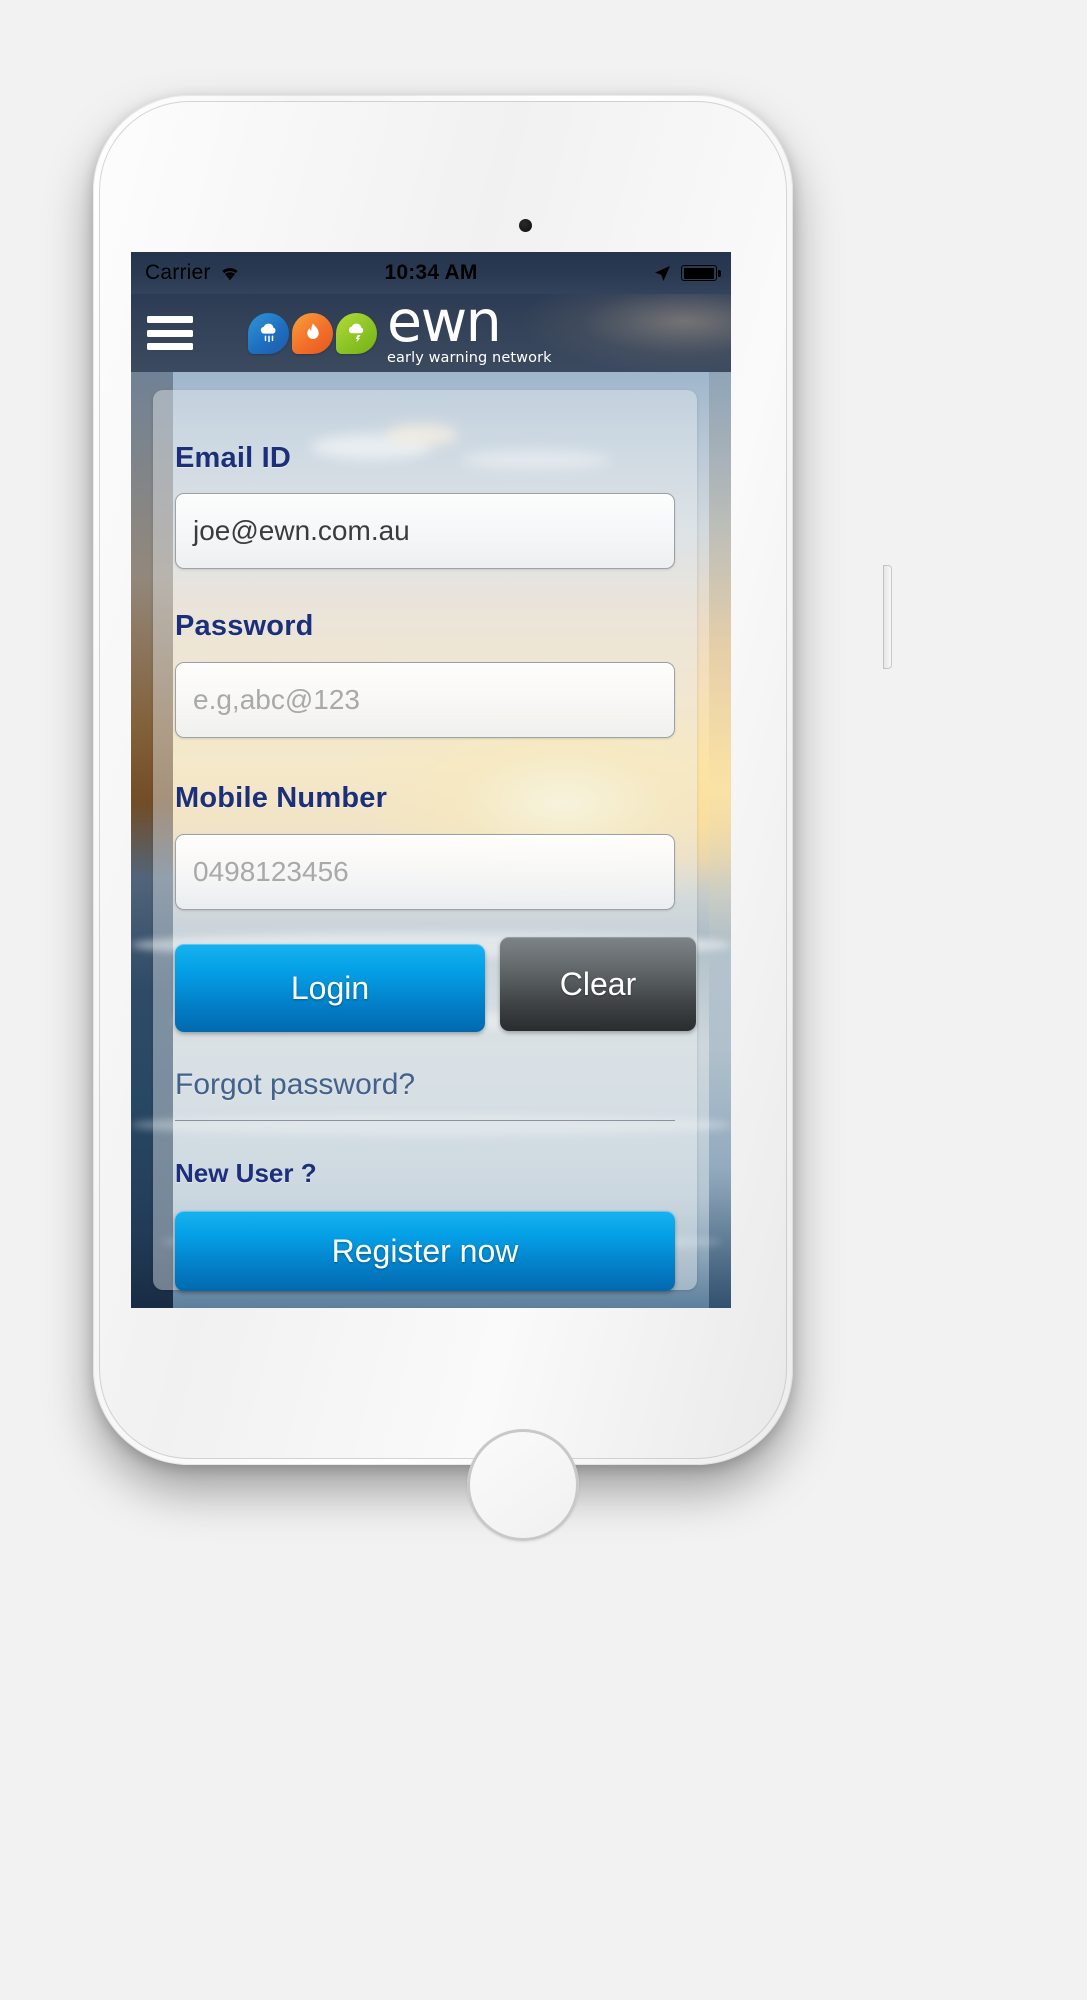 Image resolution: width=1087 pixels, height=2000 pixels. Describe the element at coordinates (312, 333) in the screenshot. I see `flame-icon` at that location.